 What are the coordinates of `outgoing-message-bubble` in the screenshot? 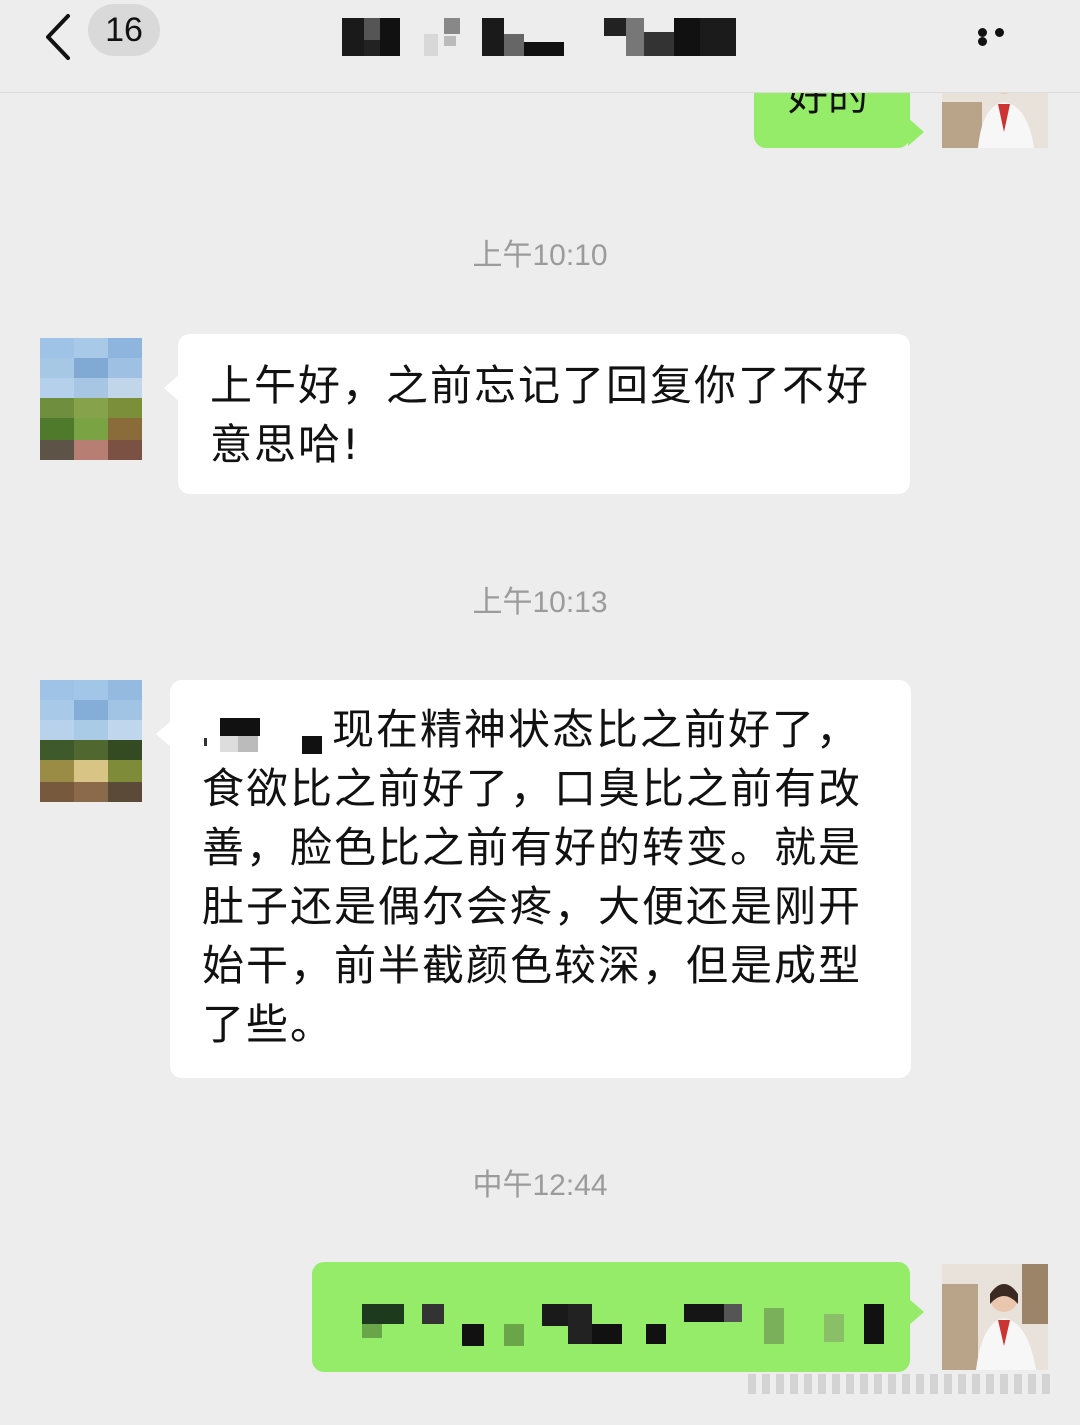 It's located at (618, 1317).